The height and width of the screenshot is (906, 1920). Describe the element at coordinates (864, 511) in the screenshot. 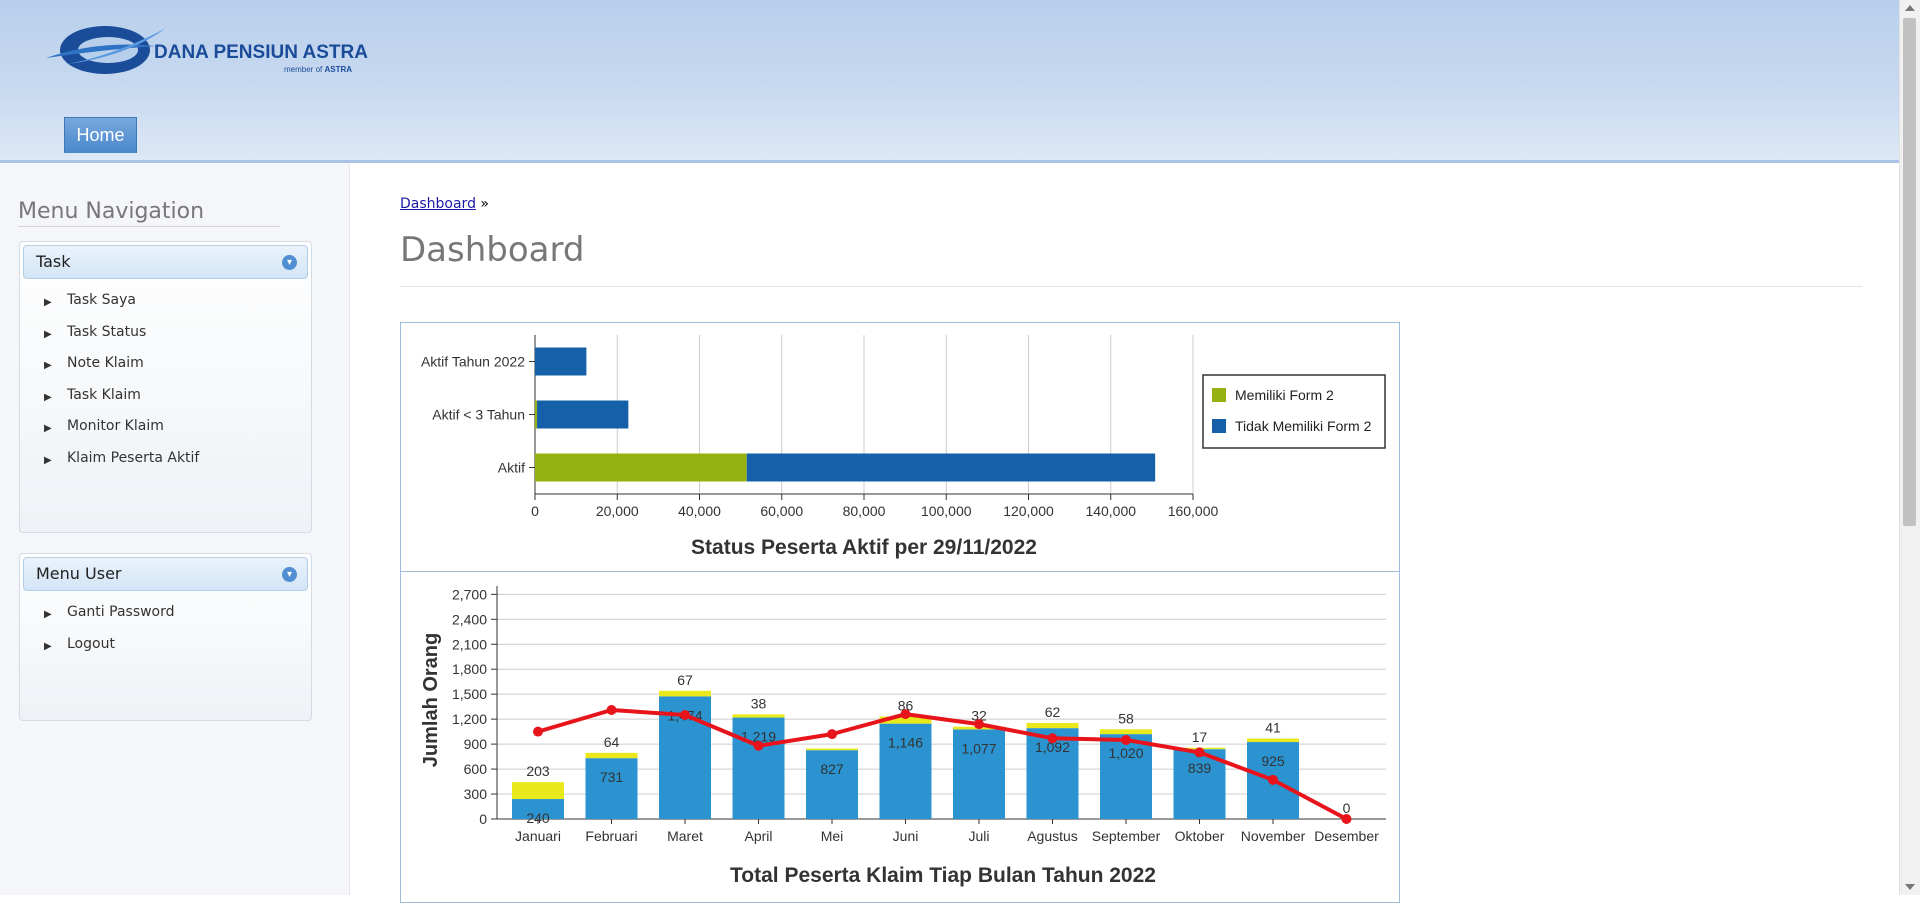

I see `x-tick-label: 80,000` at that location.